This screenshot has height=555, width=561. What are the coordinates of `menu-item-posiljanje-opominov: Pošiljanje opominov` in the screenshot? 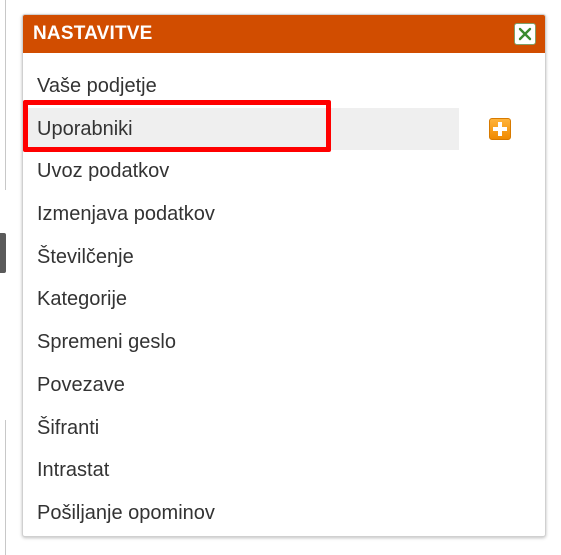 It's located at (284, 513).